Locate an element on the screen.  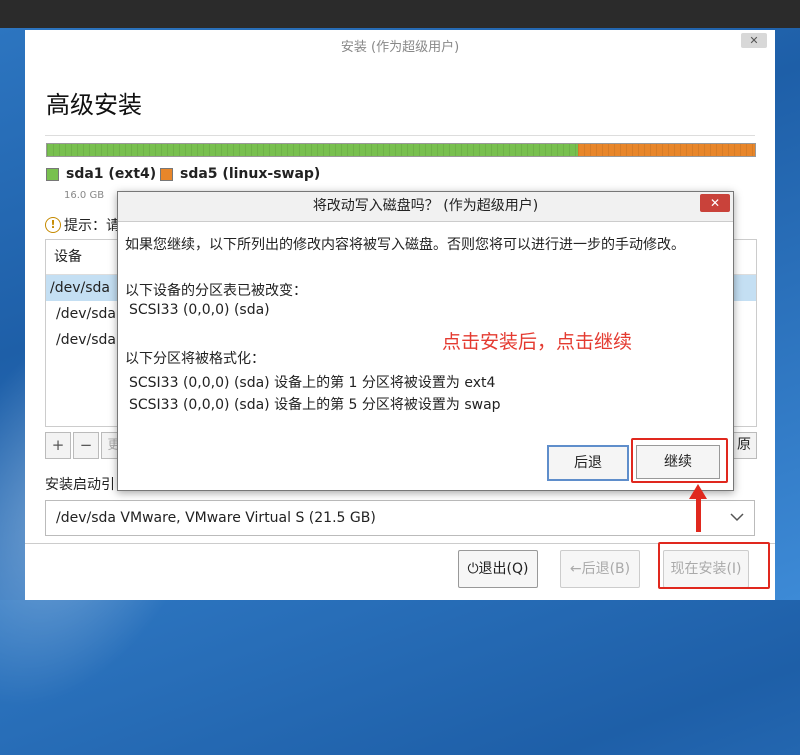
hint-text: 提示：请 is located at coordinates (92, 226).